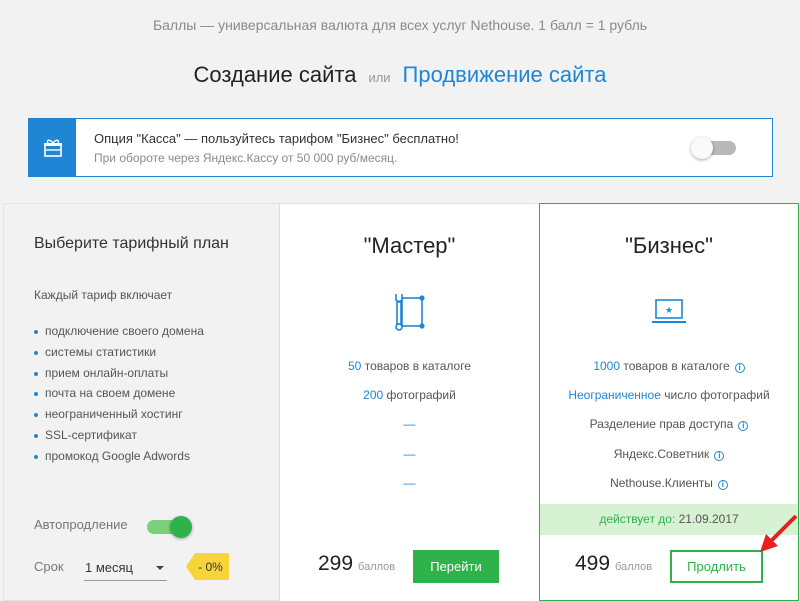 The width and height of the screenshot is (800, 601). What do you see at coordinates (109, 567) in the screenshot?
I see `term-select-value: 1 месяц` at bounding box center [109, 567].